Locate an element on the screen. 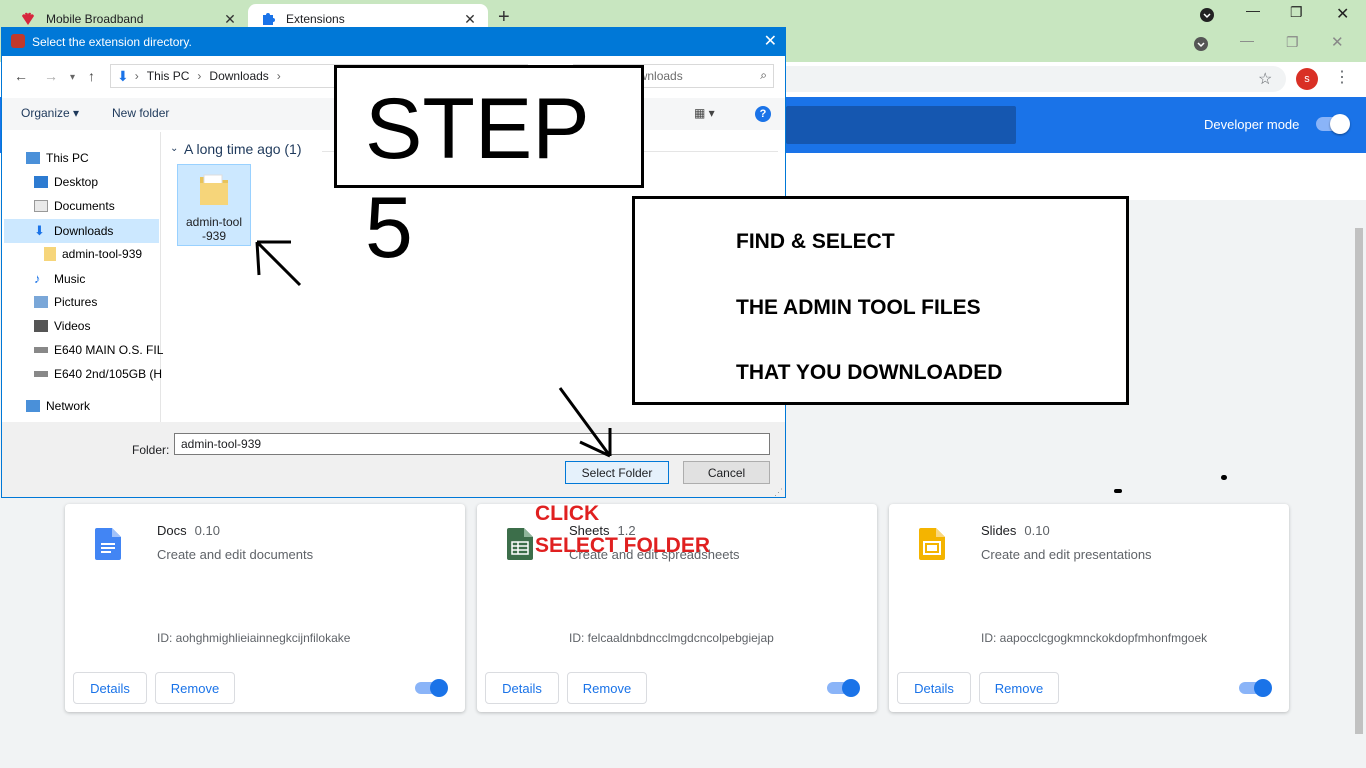 This screenshot has width=1366, height=768. extension-version: 0.10 is located at coordinates (207, 530).